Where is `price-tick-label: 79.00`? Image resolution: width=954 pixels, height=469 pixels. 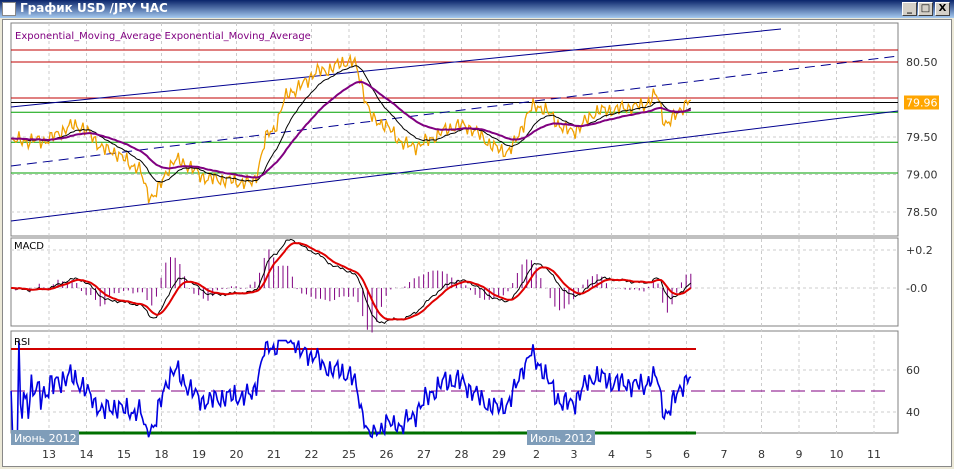
price-tick-label: 79.00 is located at coordinates (922, 175).